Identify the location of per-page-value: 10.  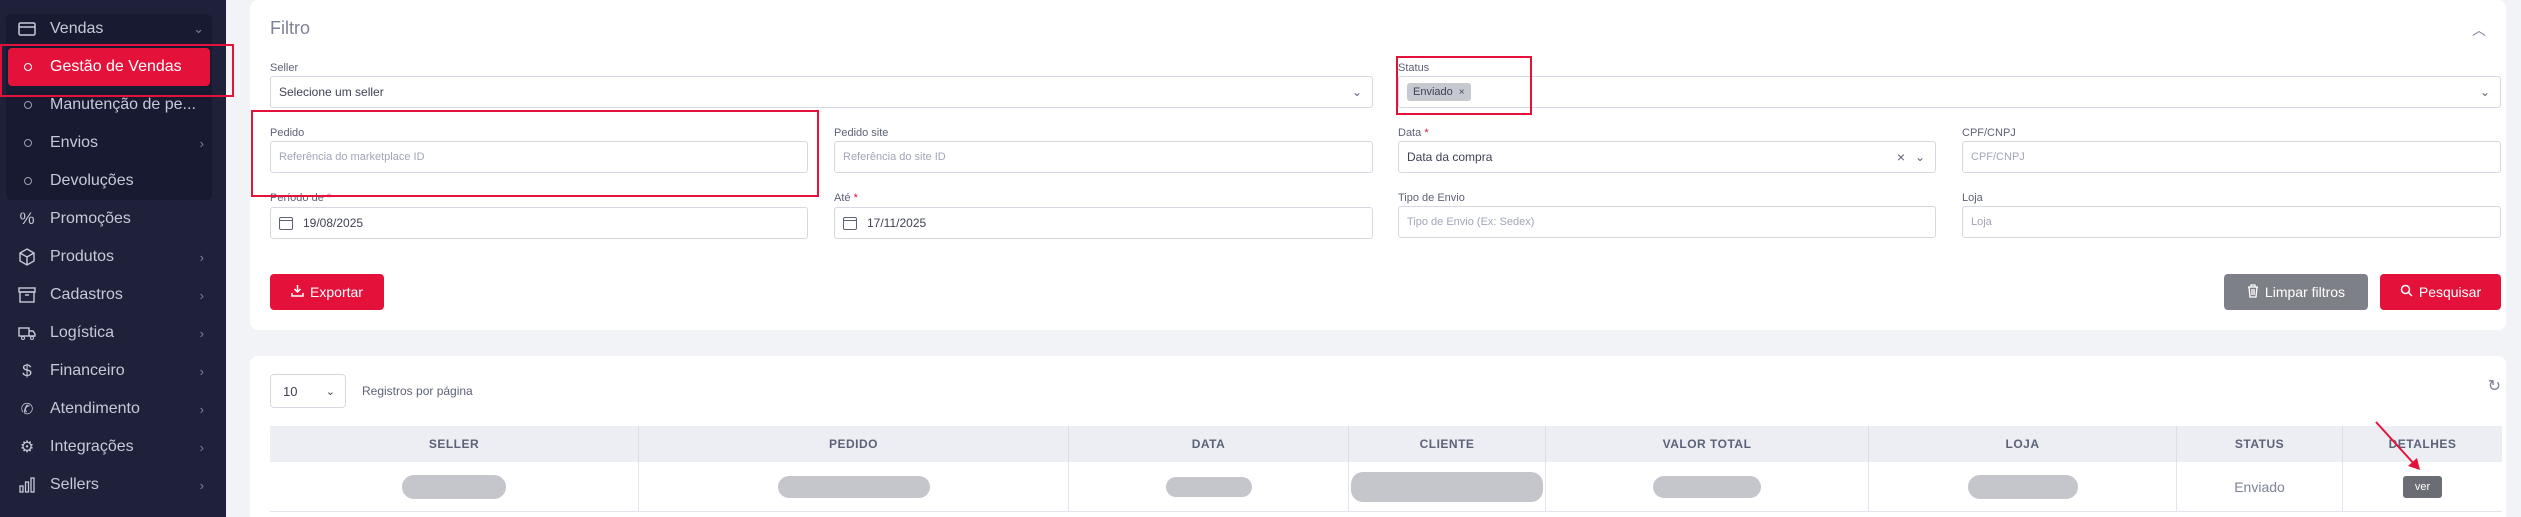
(290, 391).